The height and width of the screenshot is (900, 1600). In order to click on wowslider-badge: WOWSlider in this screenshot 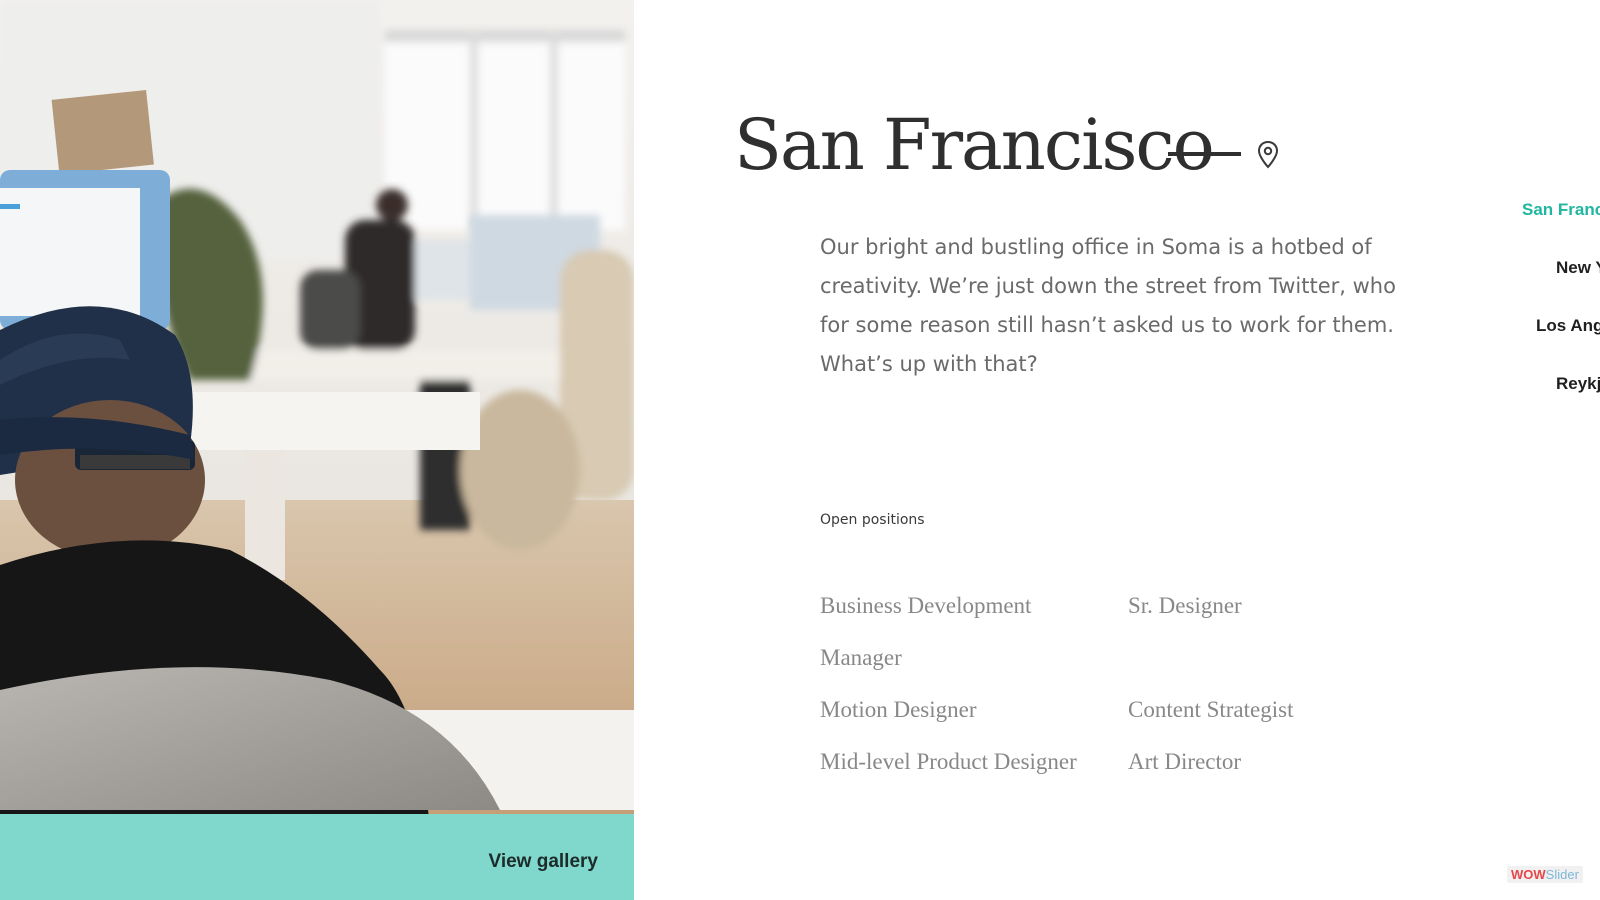, I will do `click(1545, 874)`.